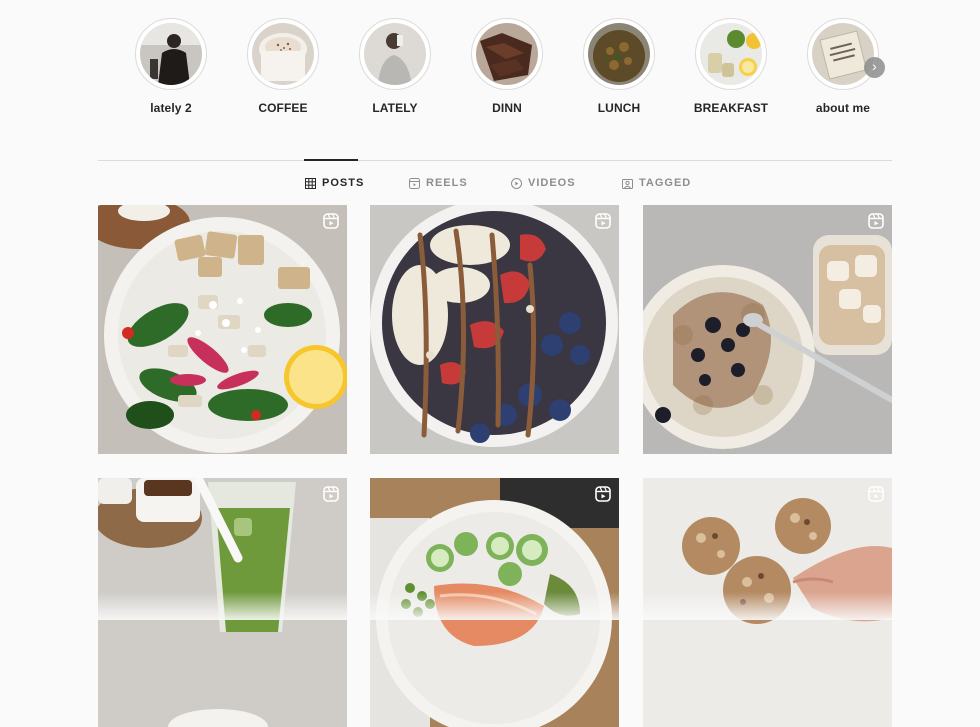 The height and width of the screenshot is (727, 980). What do you see at coordinates (331, 160) in the screenshot?
I see `active-tab-indicator` at bounding box center [331, 160].